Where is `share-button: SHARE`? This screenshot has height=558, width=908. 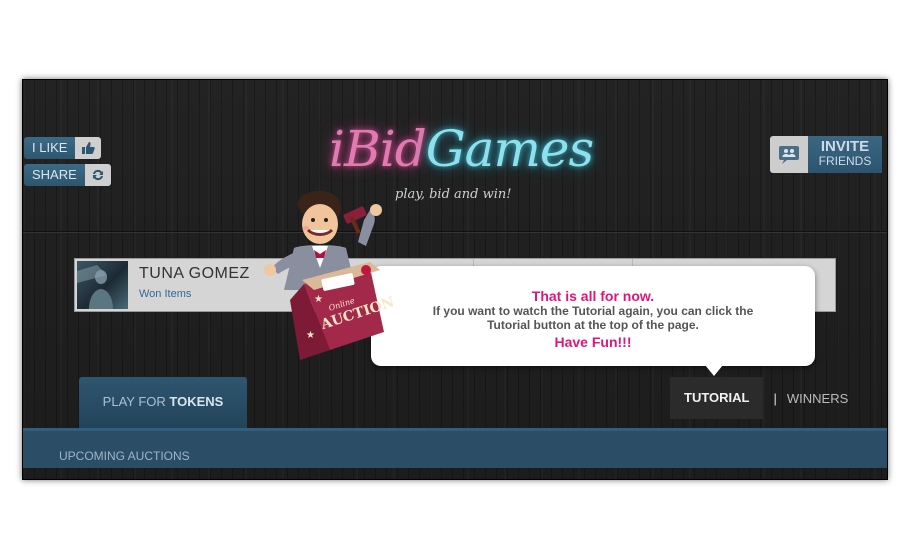
share-button: SHARE is located at coordinates (67, 175).